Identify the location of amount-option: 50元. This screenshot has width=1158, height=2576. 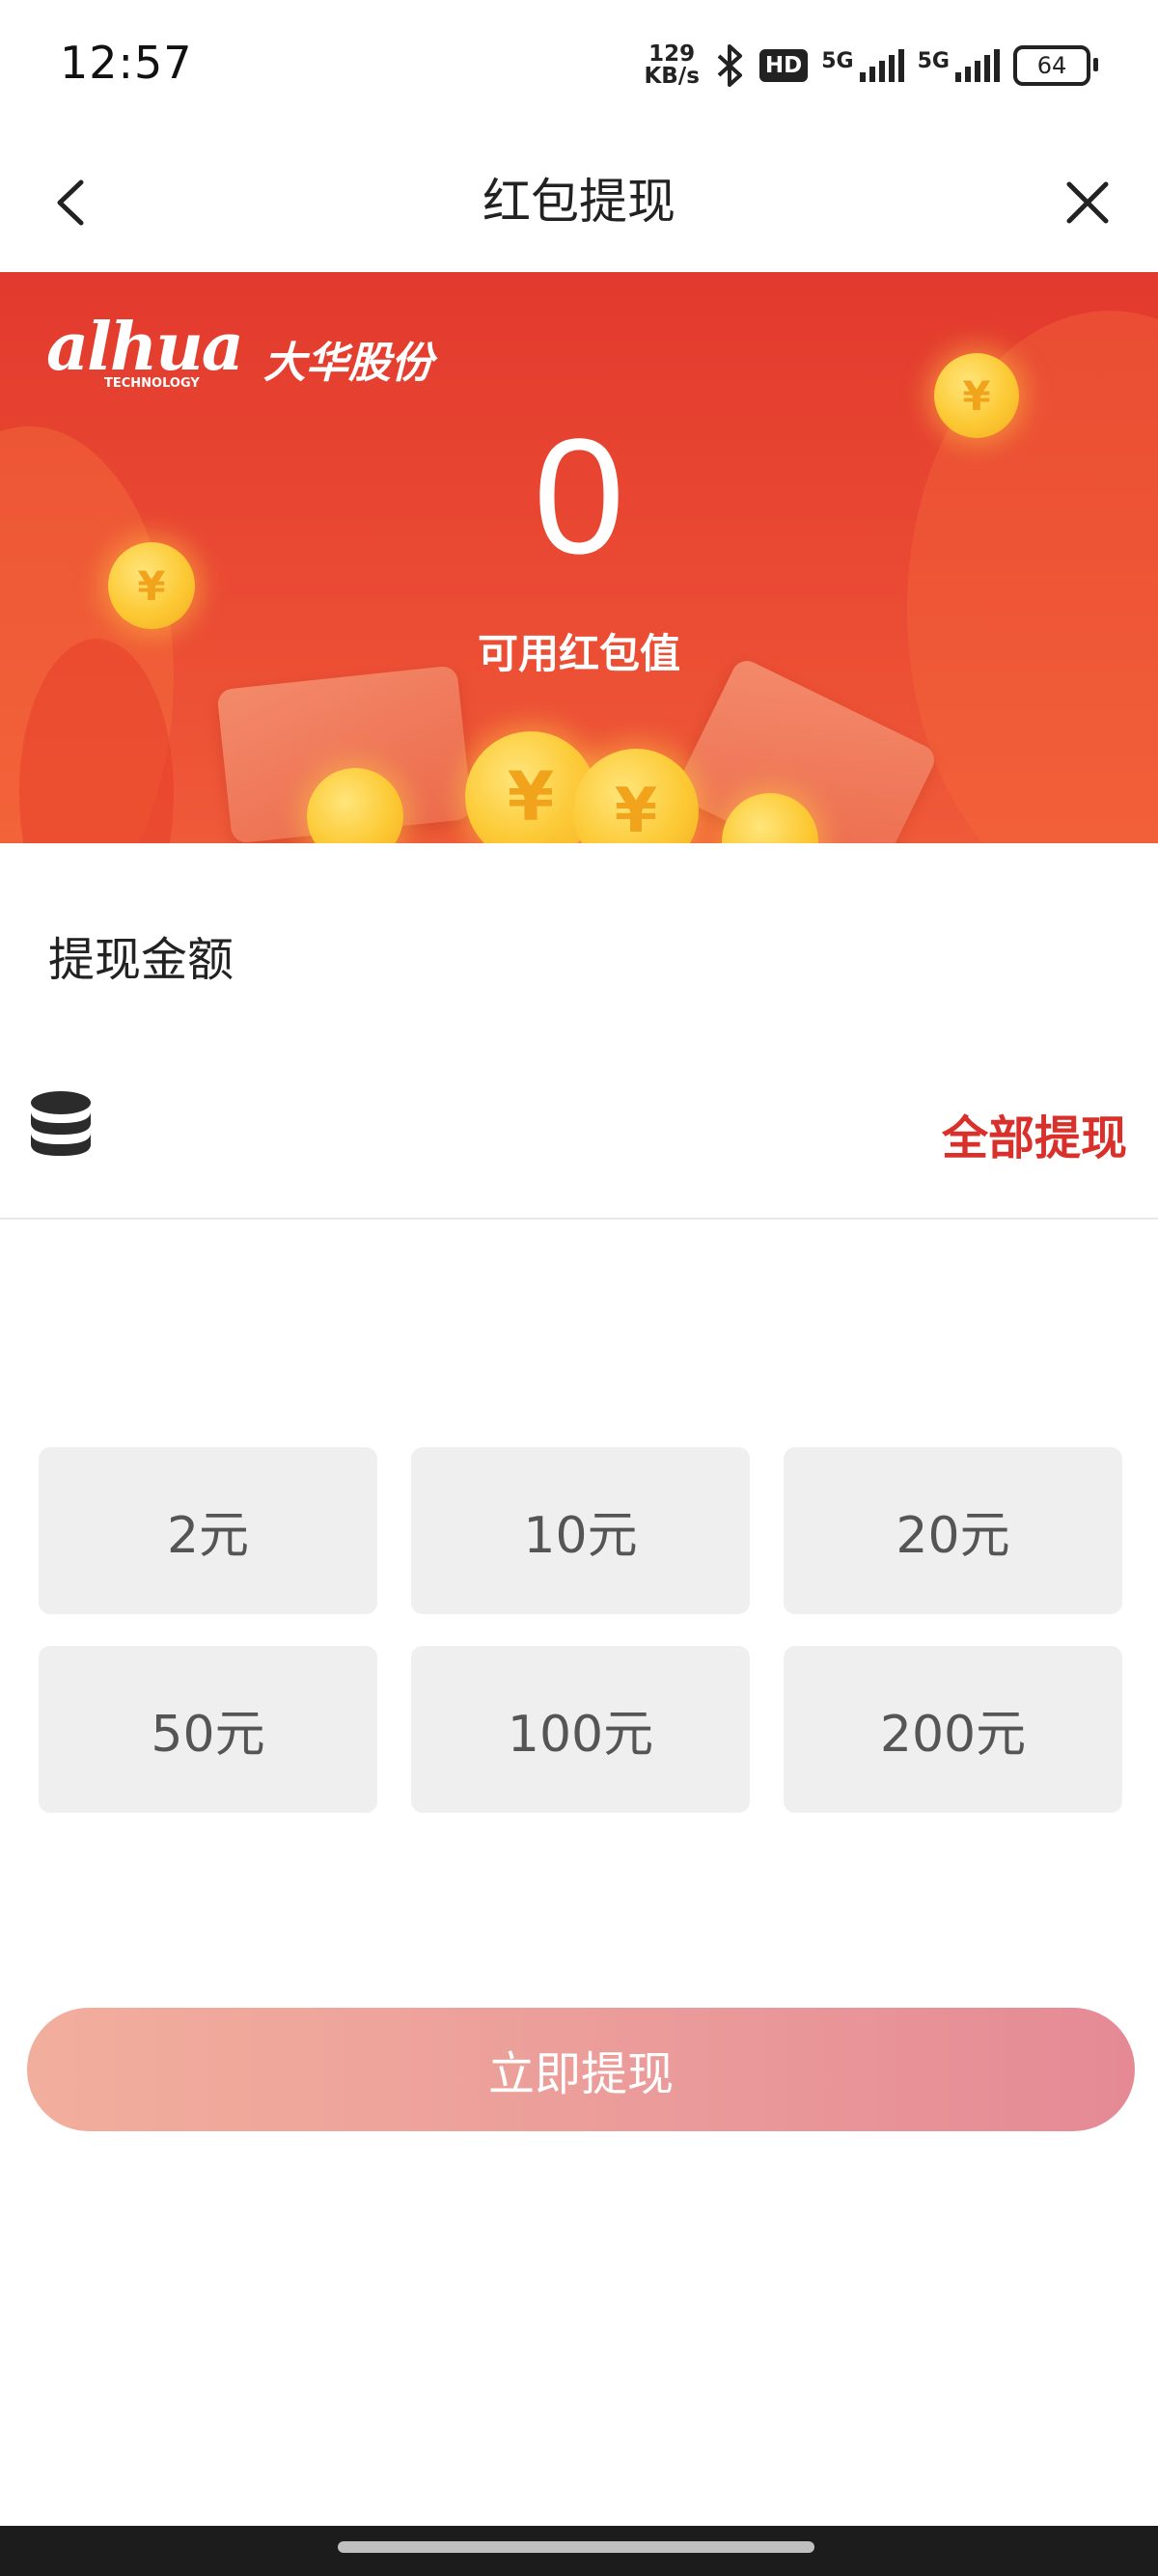
(208, 1729).